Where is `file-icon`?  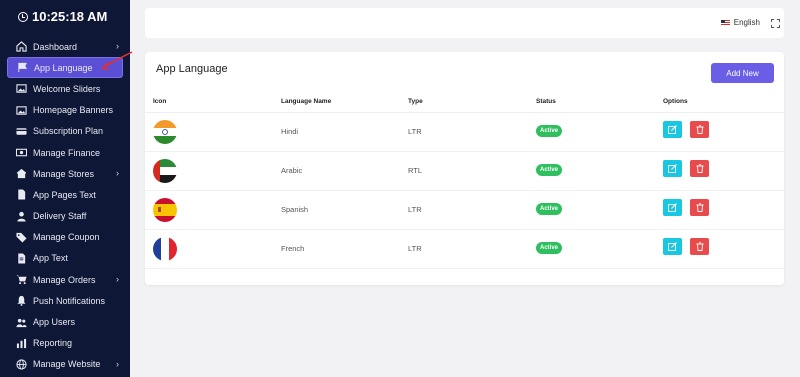 file-icon is located at coordinates (21, 195).